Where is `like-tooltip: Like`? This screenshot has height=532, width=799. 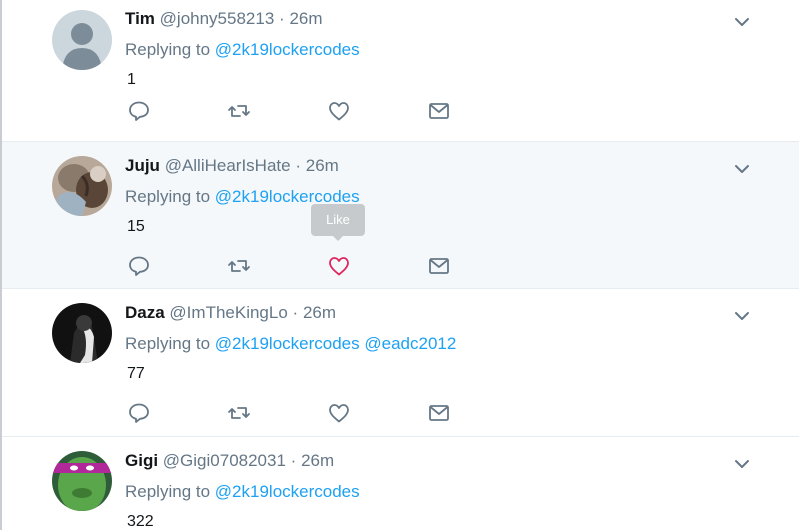 like-tooltip: Like is located at coordinates (338, 222).